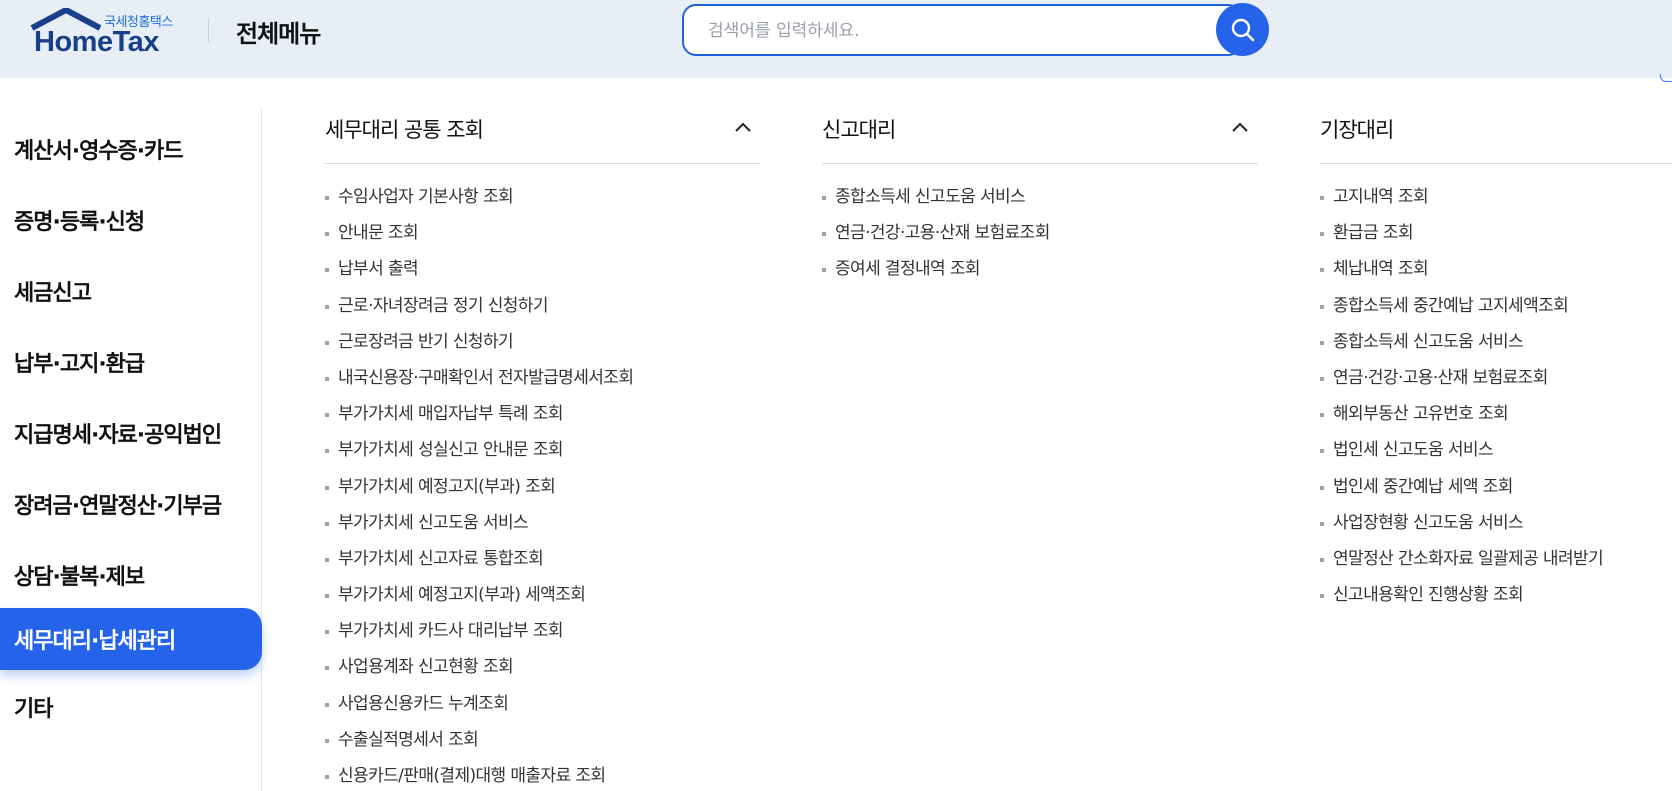  I want to click on menu-link: 부가가치세 카드사 대리납부 조회, so click(543, 636).